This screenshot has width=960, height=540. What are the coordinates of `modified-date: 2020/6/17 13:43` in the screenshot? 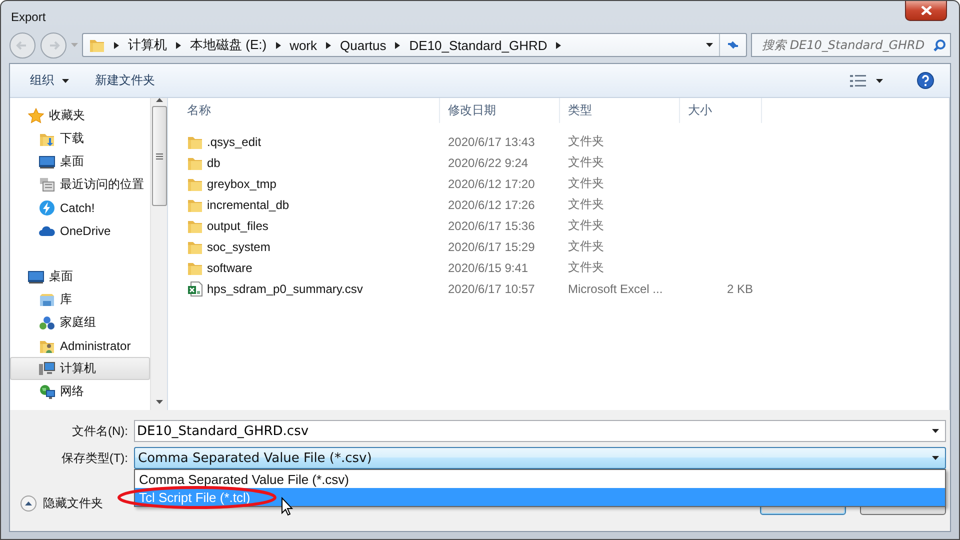 It's located at (491, 141).